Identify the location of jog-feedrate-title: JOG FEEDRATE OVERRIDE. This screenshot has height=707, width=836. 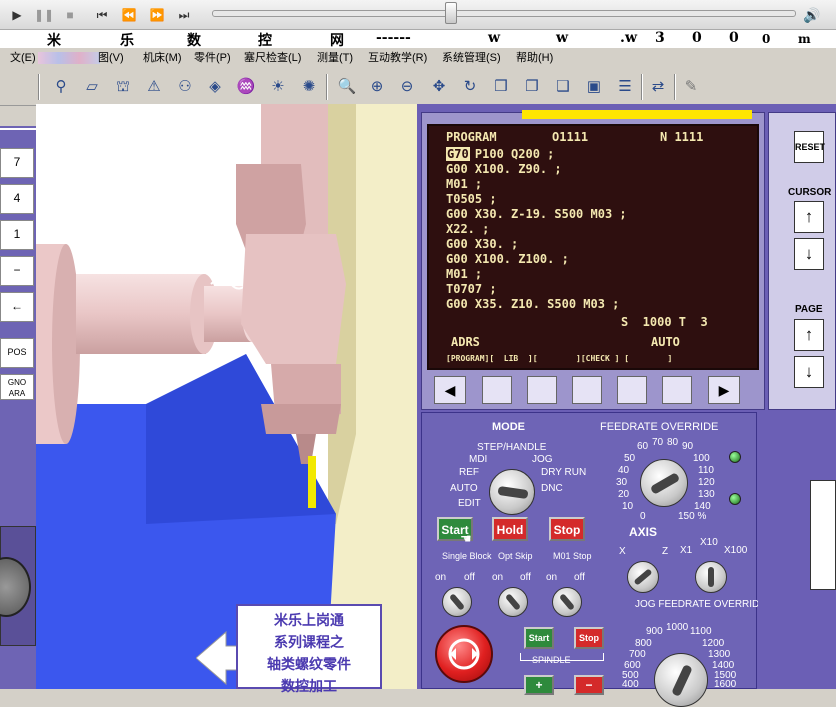
(700, 604).